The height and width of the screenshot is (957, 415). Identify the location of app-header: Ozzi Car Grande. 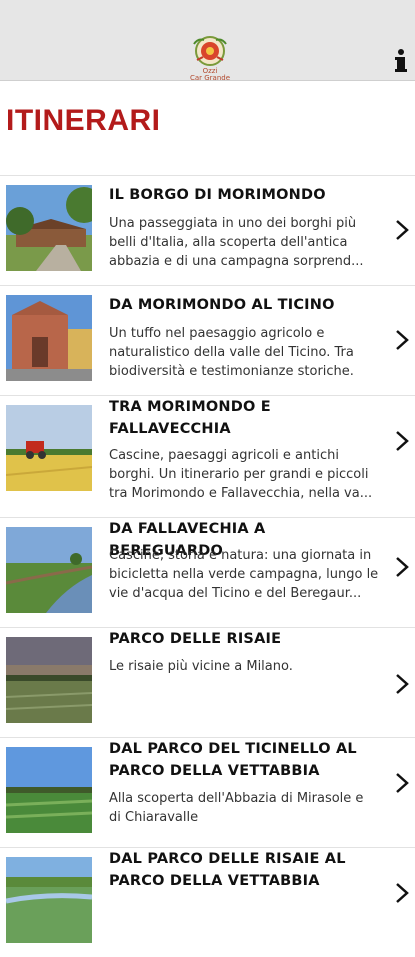
(207, 41).